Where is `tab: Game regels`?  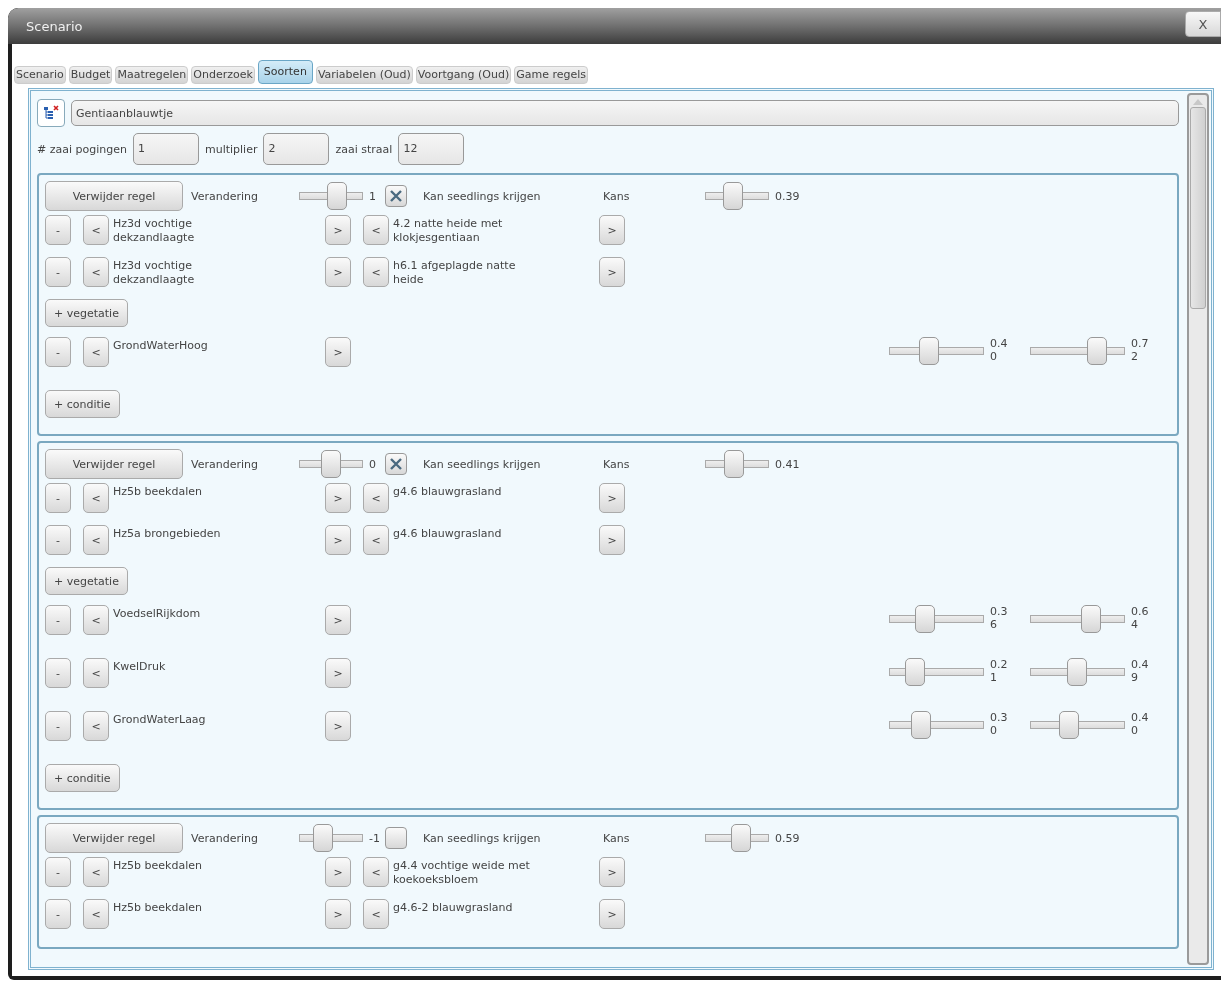
tab: Game regels is located at coordinates (551, 75).